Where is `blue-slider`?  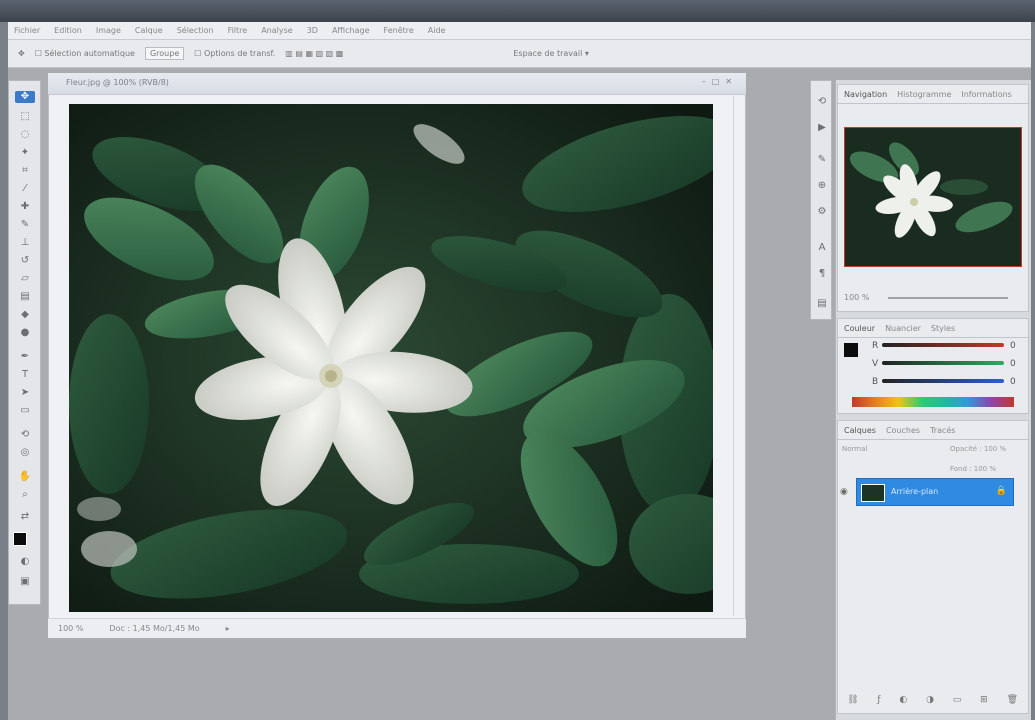 blue-slider is located at coordinates (943, 381).